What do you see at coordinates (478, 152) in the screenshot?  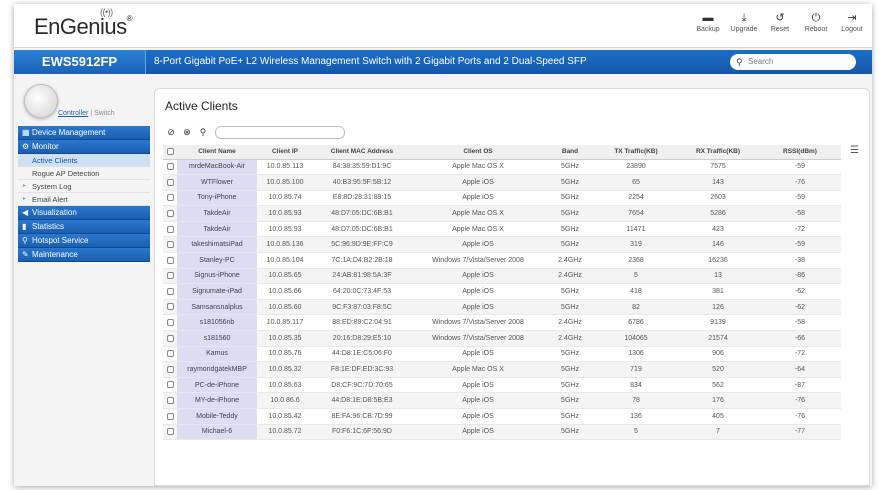 I see `column-header: Client OS` at bounding box center [478, 152].